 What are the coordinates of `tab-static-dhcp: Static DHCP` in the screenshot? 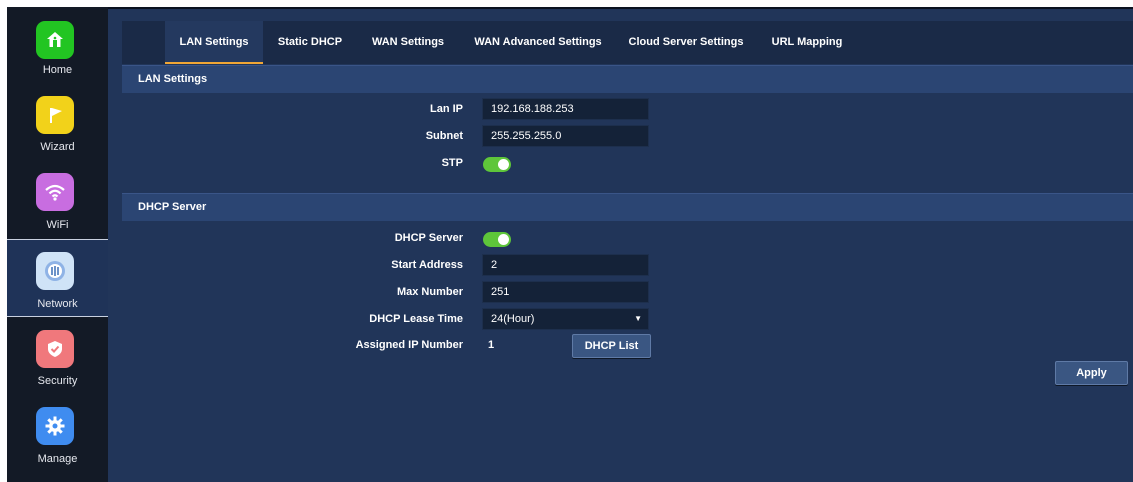 It's located at (310, 42).